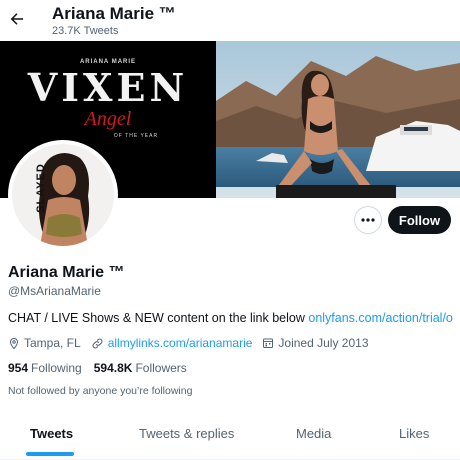 This screenshot has width=460, height=460. I want to click on follow-stats: 954 Following 594.8K Followers, so click(103, 368).